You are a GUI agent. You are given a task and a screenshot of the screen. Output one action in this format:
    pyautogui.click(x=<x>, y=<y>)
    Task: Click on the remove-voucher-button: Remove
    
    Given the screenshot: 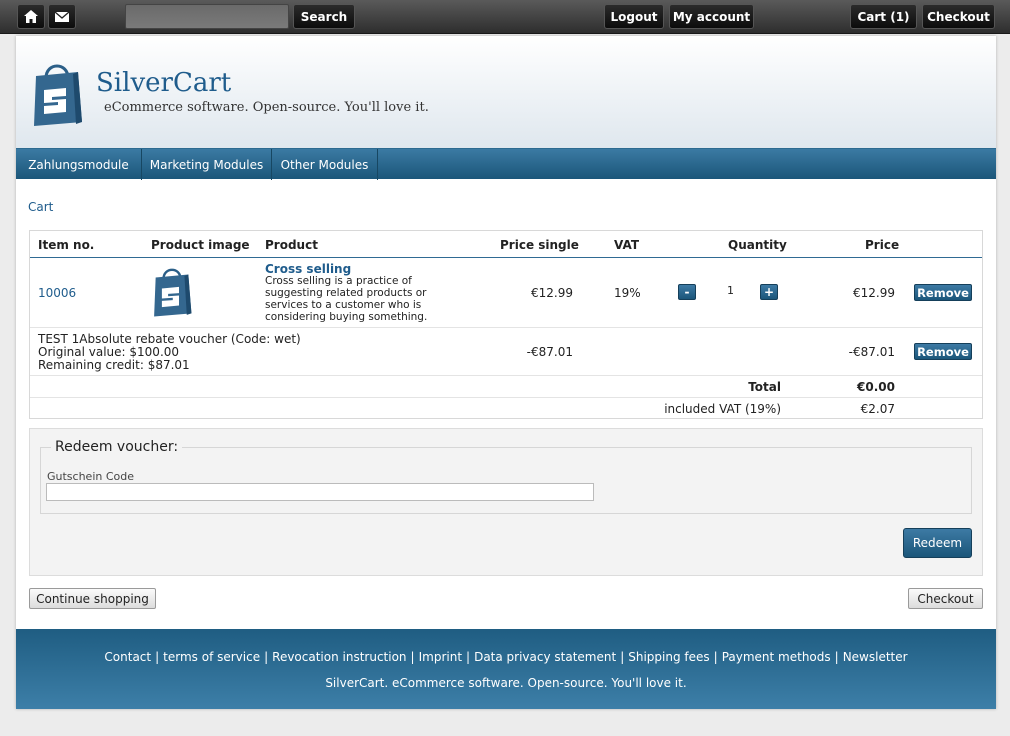 What is the action you would take?
    pyautogui.click(x=943, y=351)
    